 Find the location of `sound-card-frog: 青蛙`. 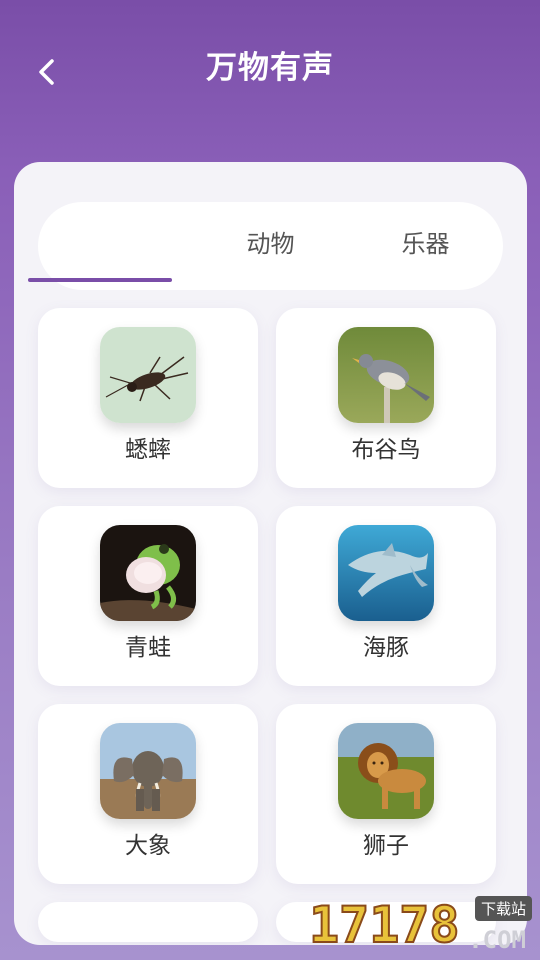

sound-card-frog: 青蛙 is located at coordinates (148, 596).